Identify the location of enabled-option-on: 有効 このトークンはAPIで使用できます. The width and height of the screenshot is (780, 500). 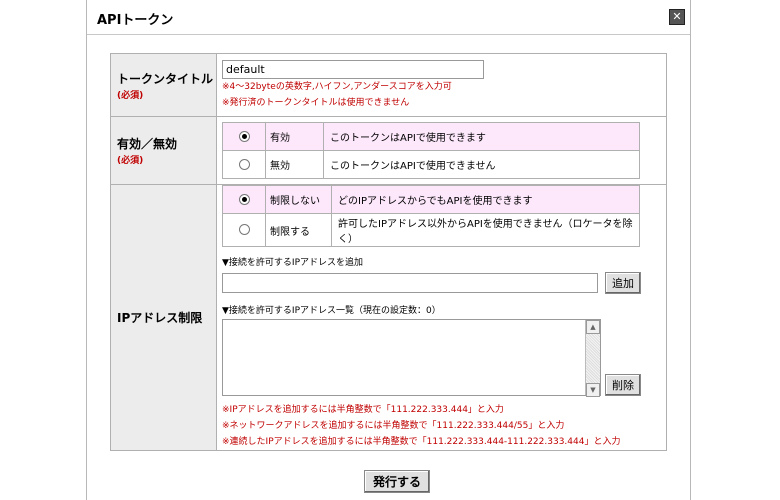
(431, 136).